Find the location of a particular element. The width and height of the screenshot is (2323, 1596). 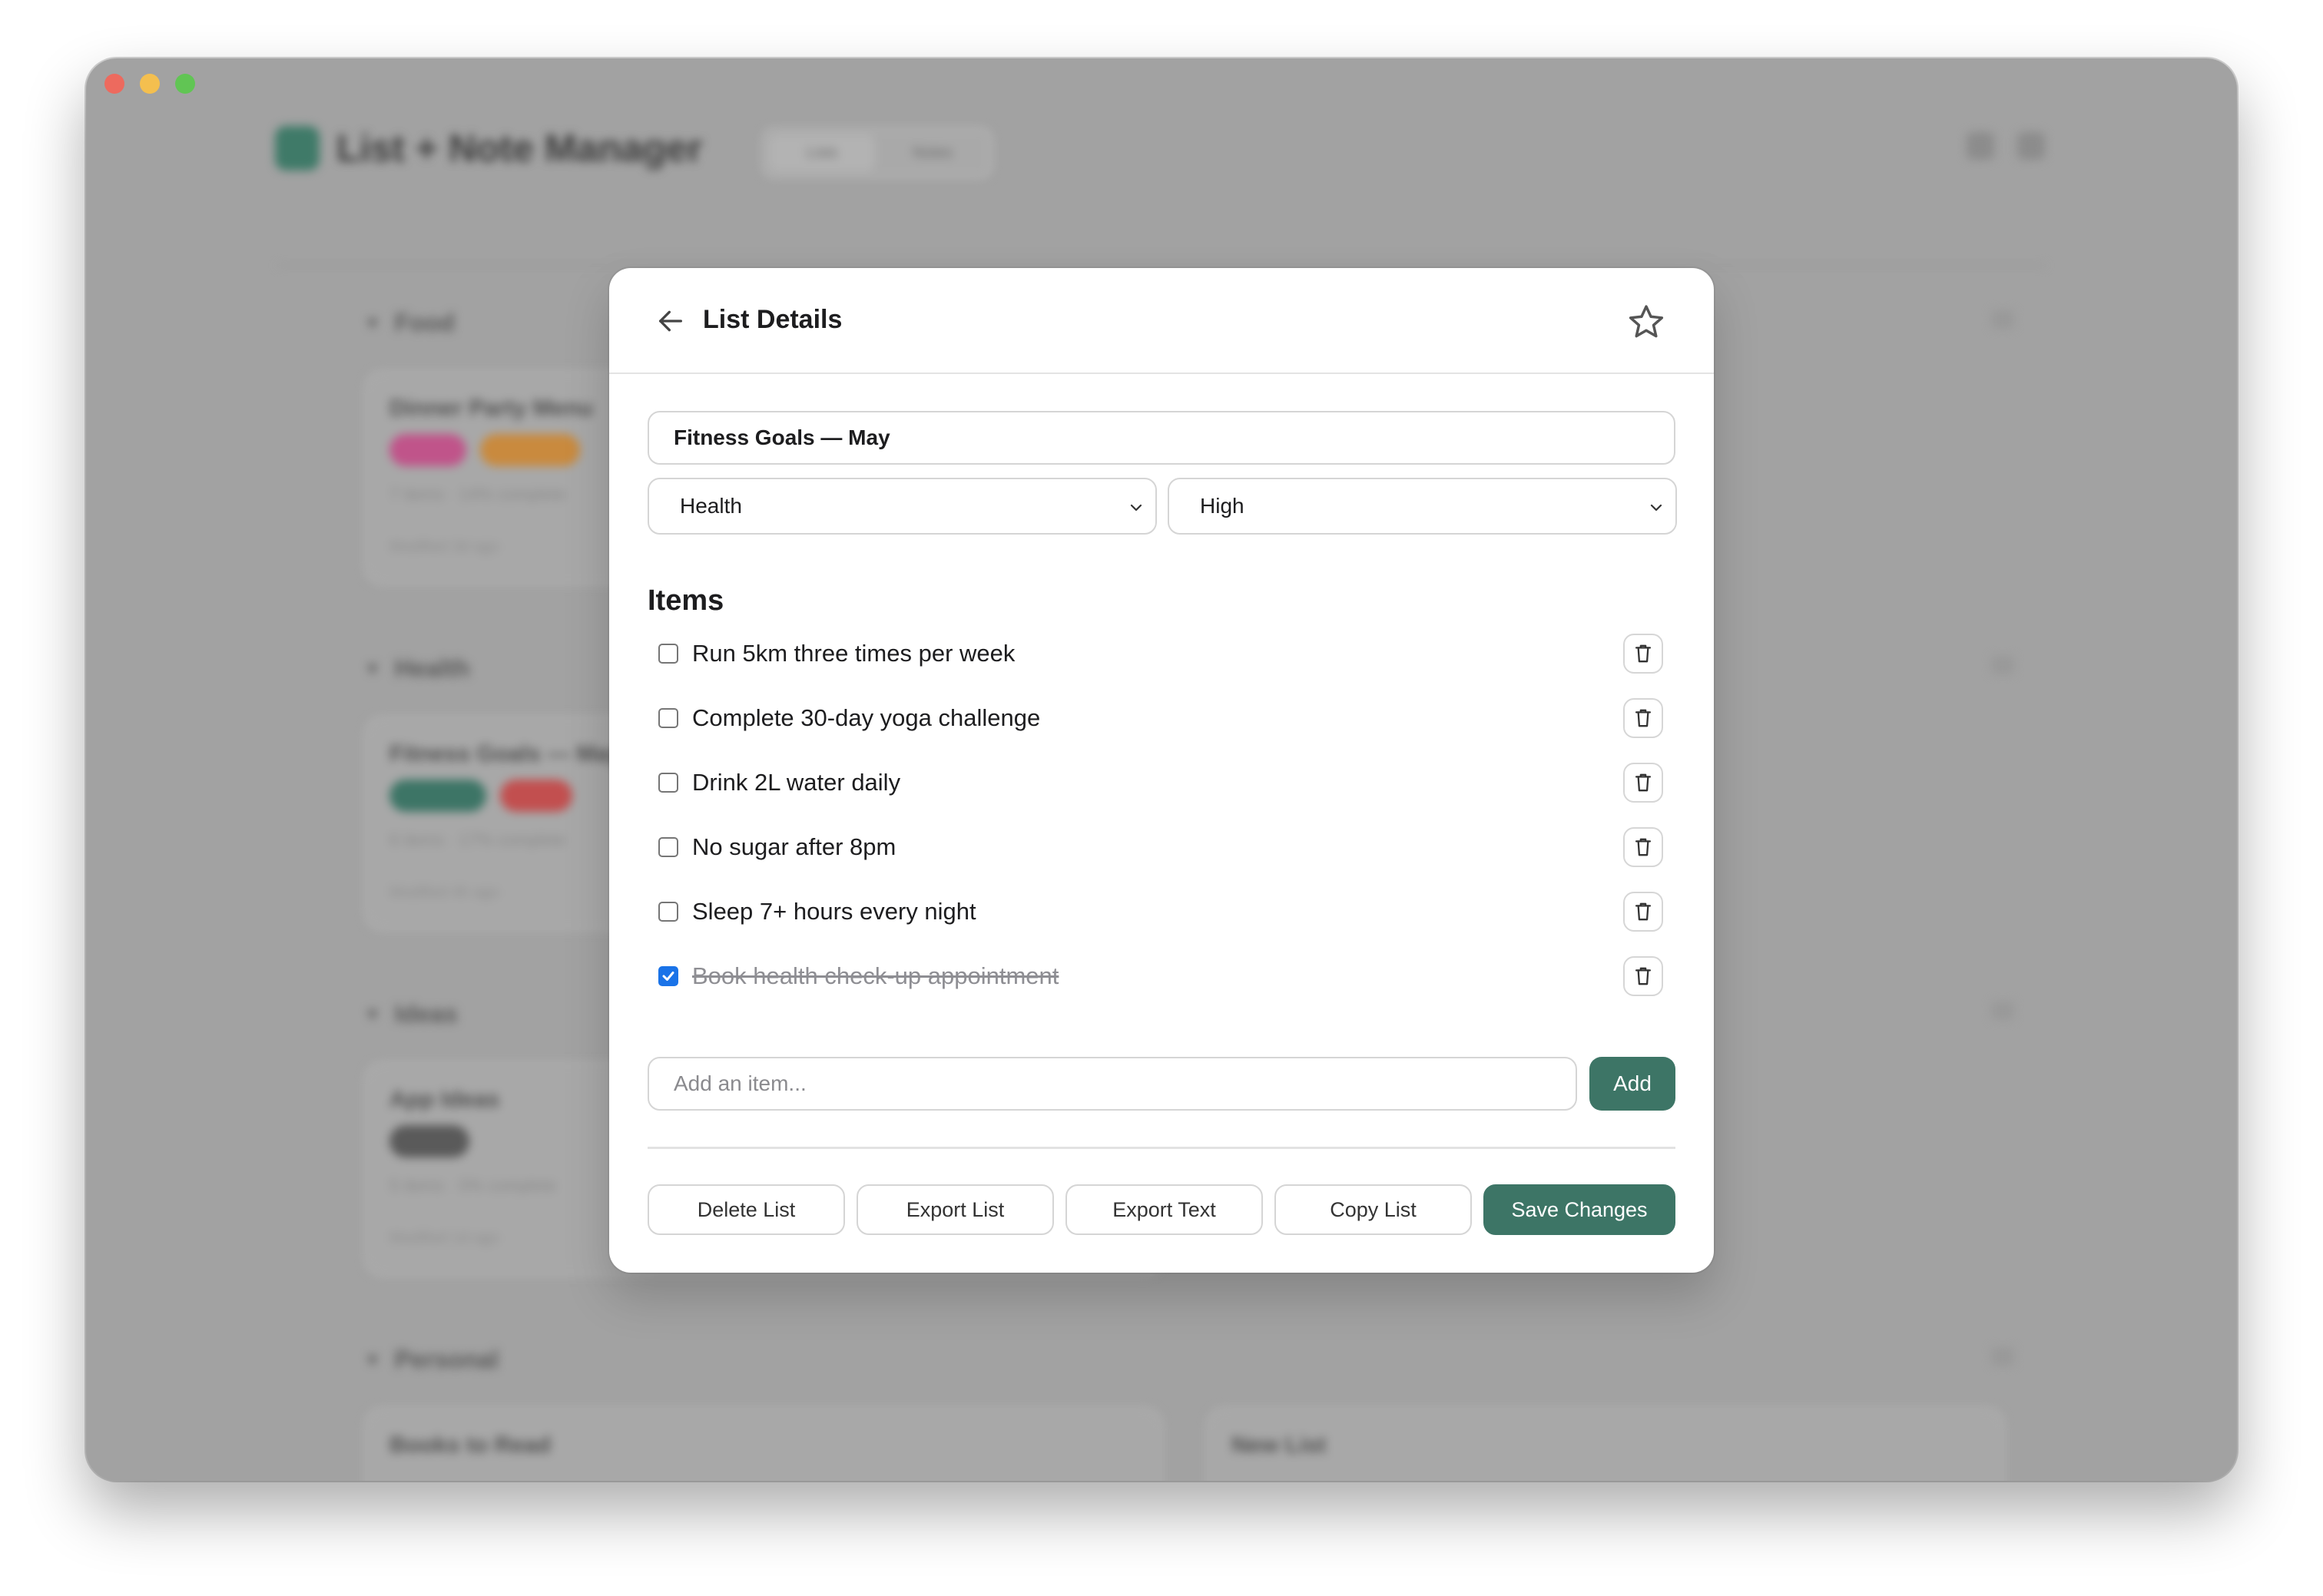

list-card: New List is located at coordinates (1605, 1444).